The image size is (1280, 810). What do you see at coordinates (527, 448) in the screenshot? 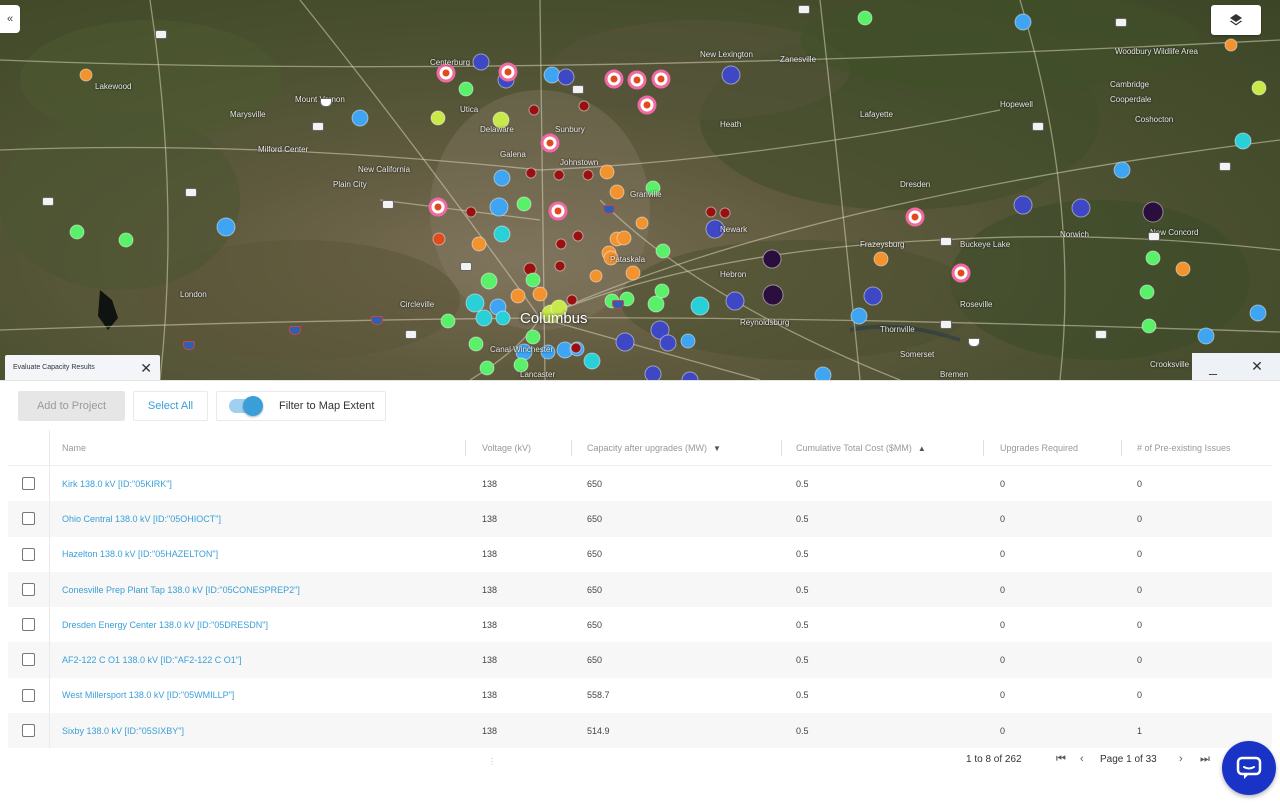
I see `column-header-voltage: Voltage (kV)` at bounding box center [527, 448].